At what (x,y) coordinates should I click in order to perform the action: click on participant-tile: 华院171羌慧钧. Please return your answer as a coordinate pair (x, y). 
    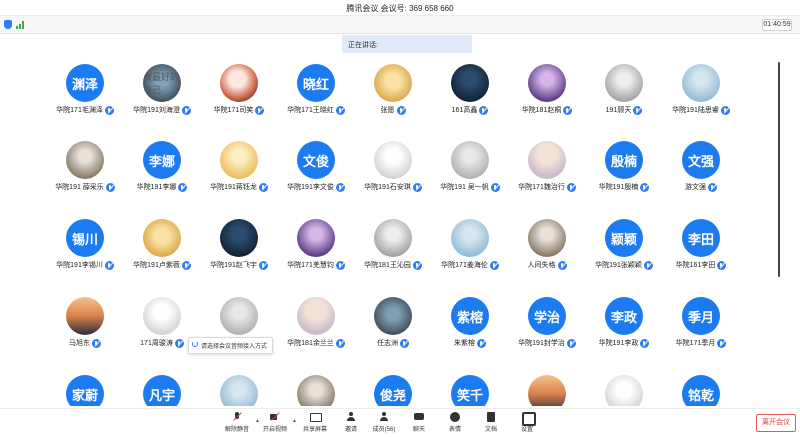
    Looking at the image, I should click on (316, 251).